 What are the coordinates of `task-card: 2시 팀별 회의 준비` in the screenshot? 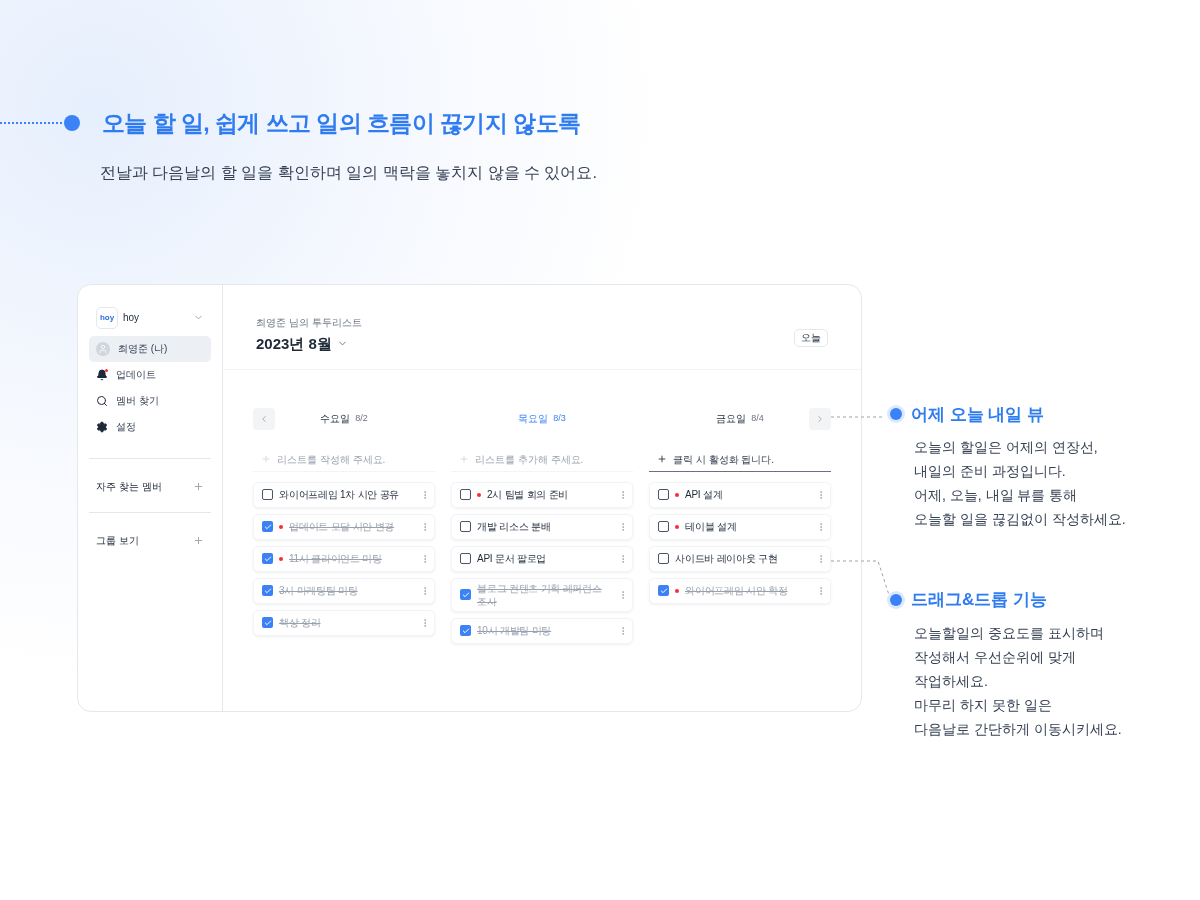 It's located at (542, 494).